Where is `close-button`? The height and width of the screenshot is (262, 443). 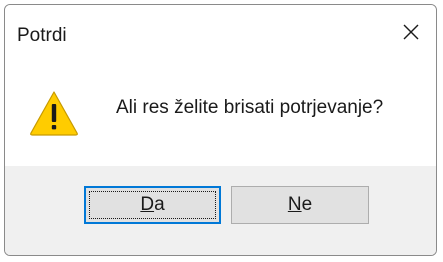
close-button is located at coordinates (411, 32).